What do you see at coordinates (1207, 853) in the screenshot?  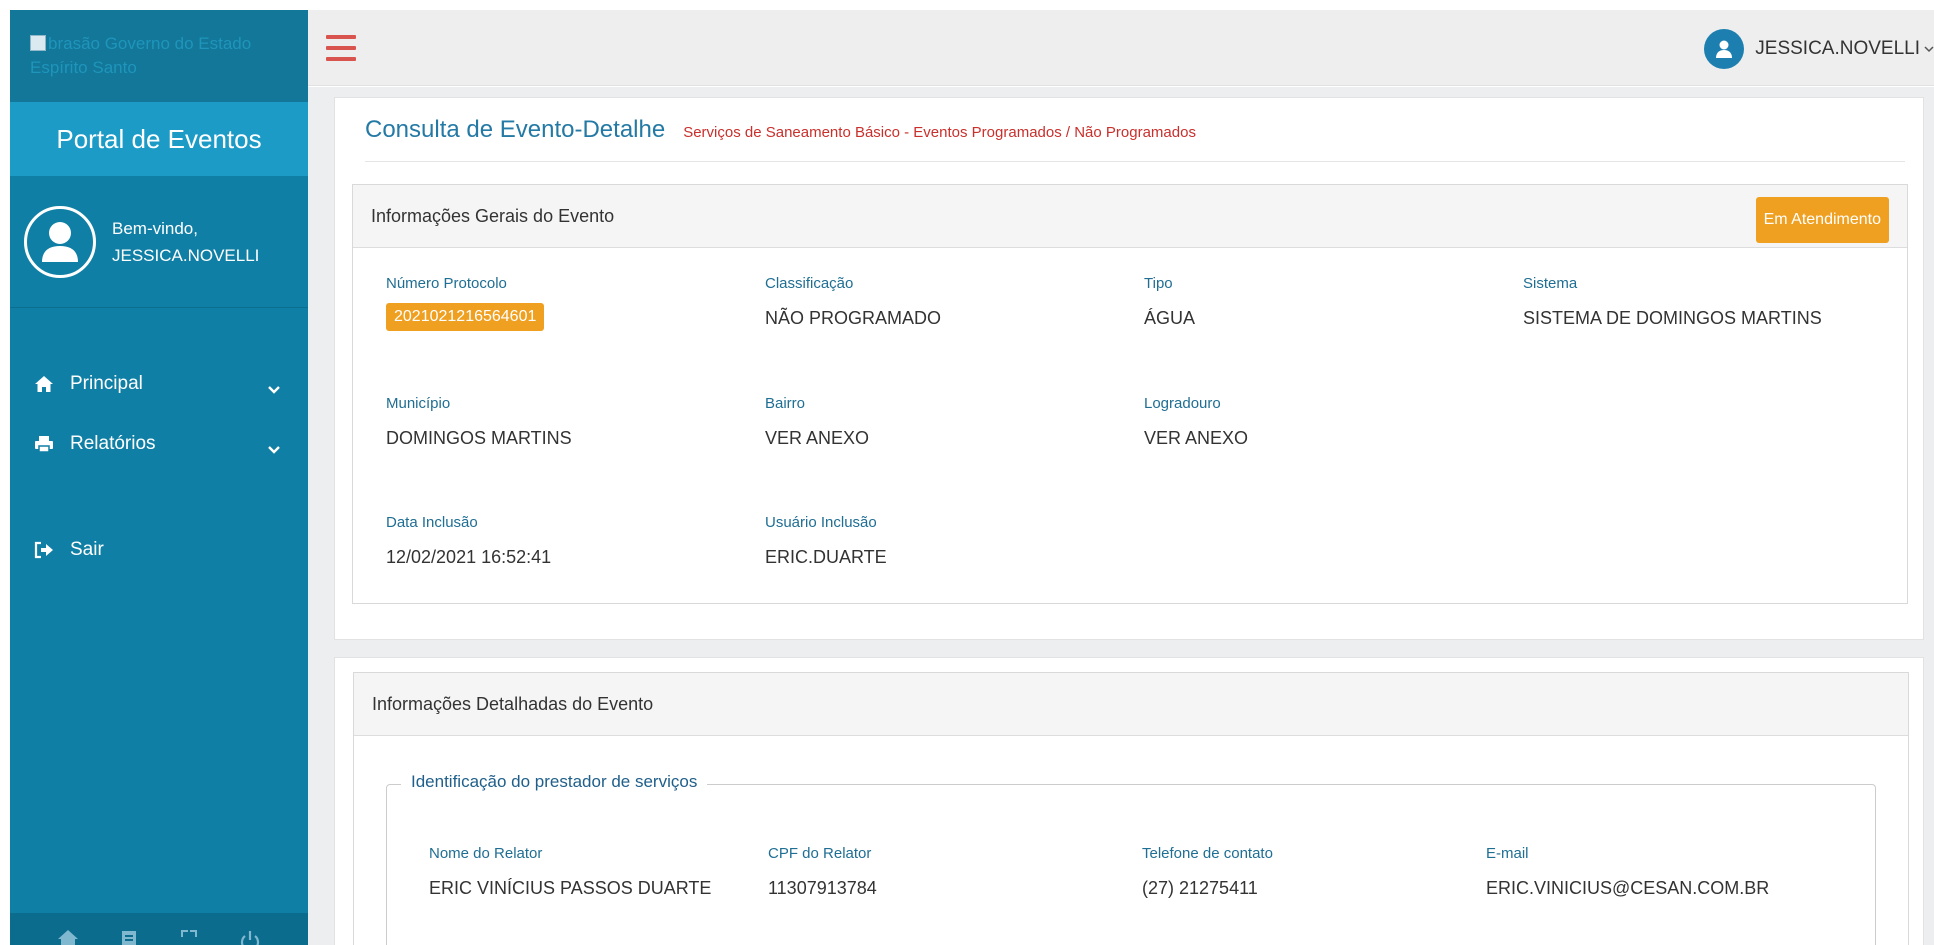 I see `field-label: Telefone de contato` at bounding box center [1207, 853].